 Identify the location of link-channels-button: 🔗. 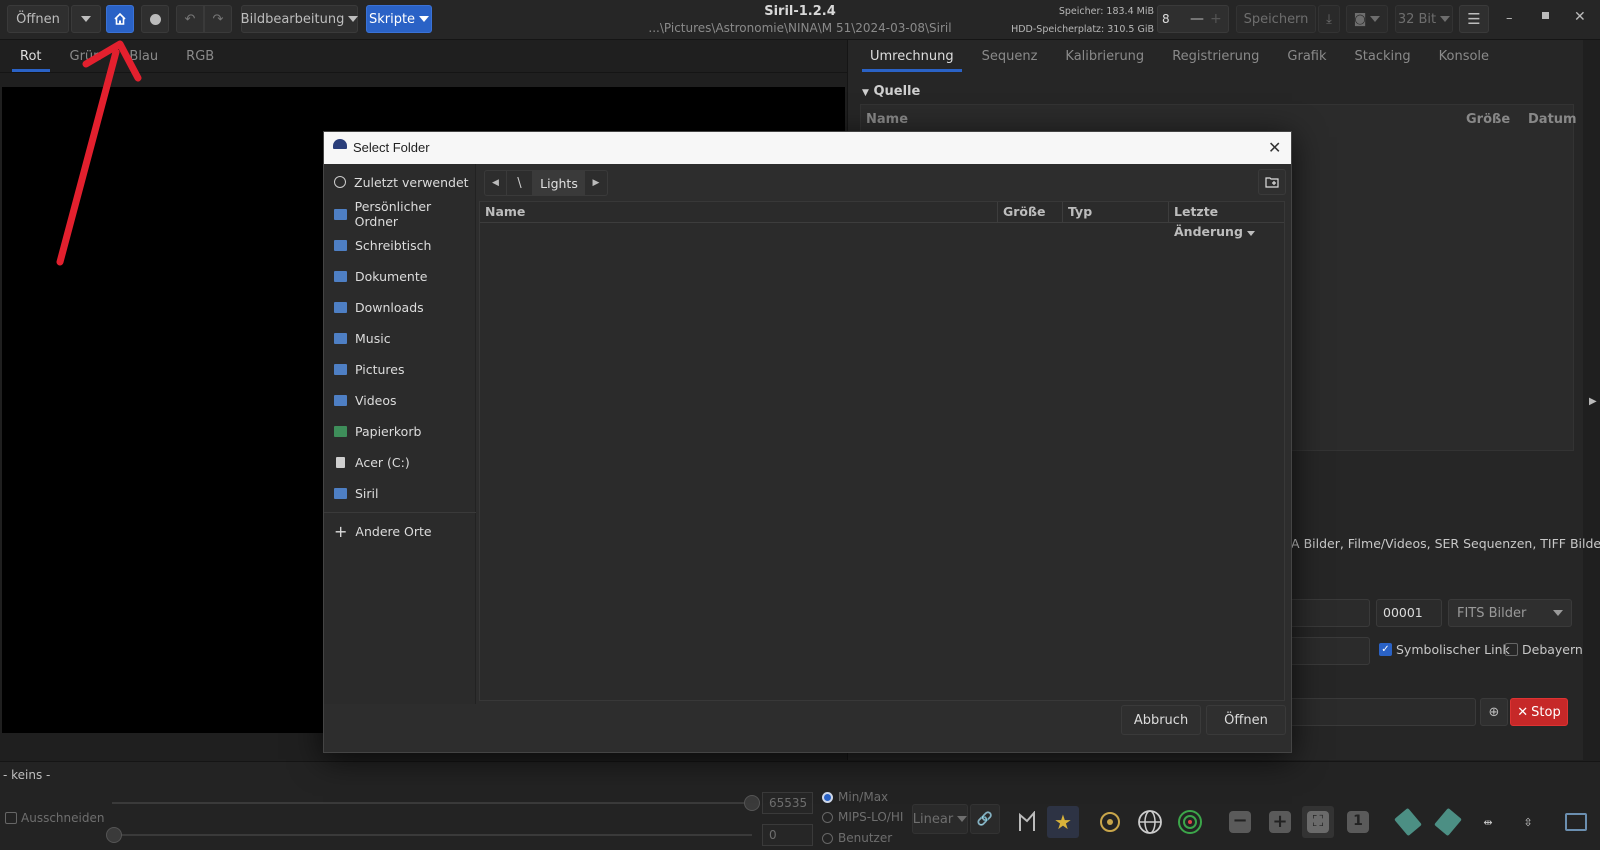
(985, 819).